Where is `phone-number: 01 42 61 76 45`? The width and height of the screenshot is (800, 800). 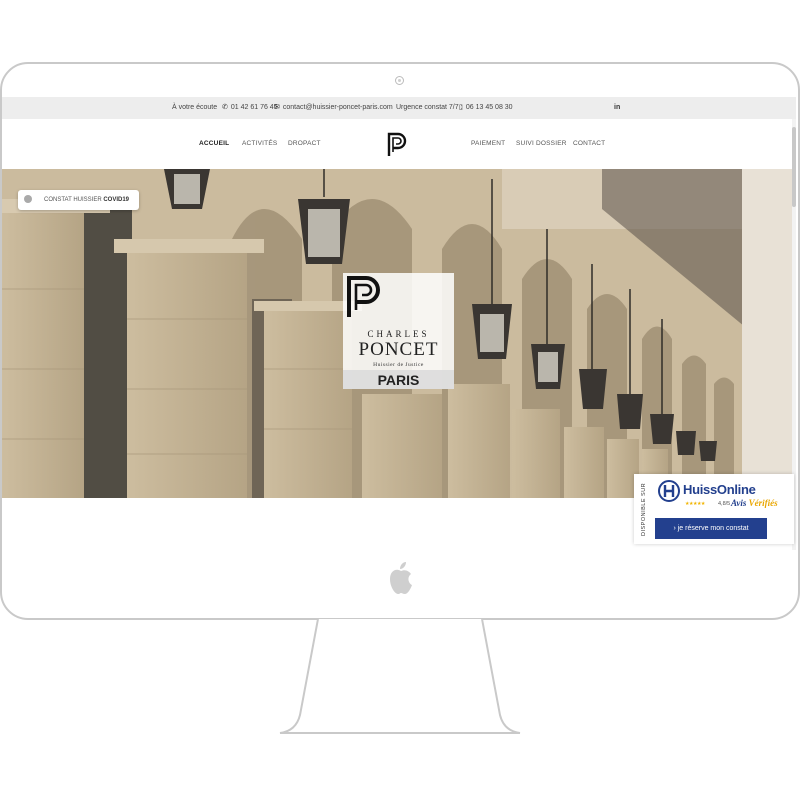
phone-number: 01 42 61 76 45 is located at coordinates (254, 107).